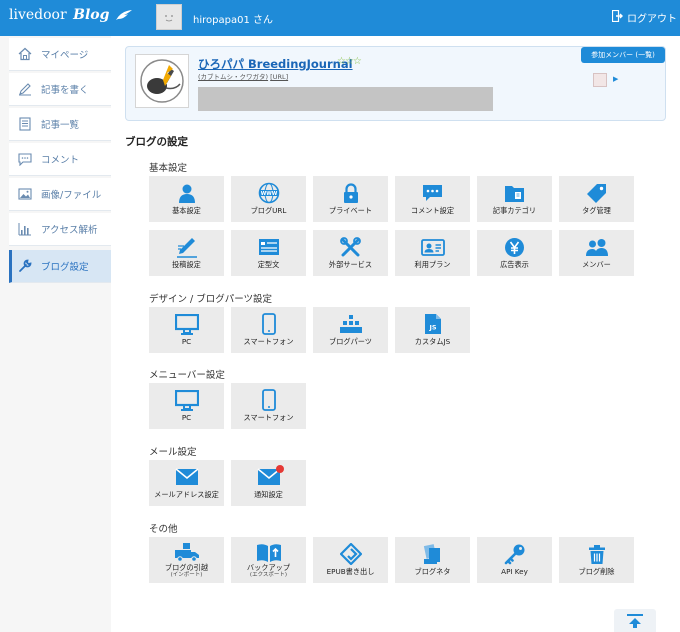 This screenshot has height=632, width=680. What do you see at coordinates (432, 247) in the screenshot?
I see `id-card-icon` at bounding box center [432, 247].